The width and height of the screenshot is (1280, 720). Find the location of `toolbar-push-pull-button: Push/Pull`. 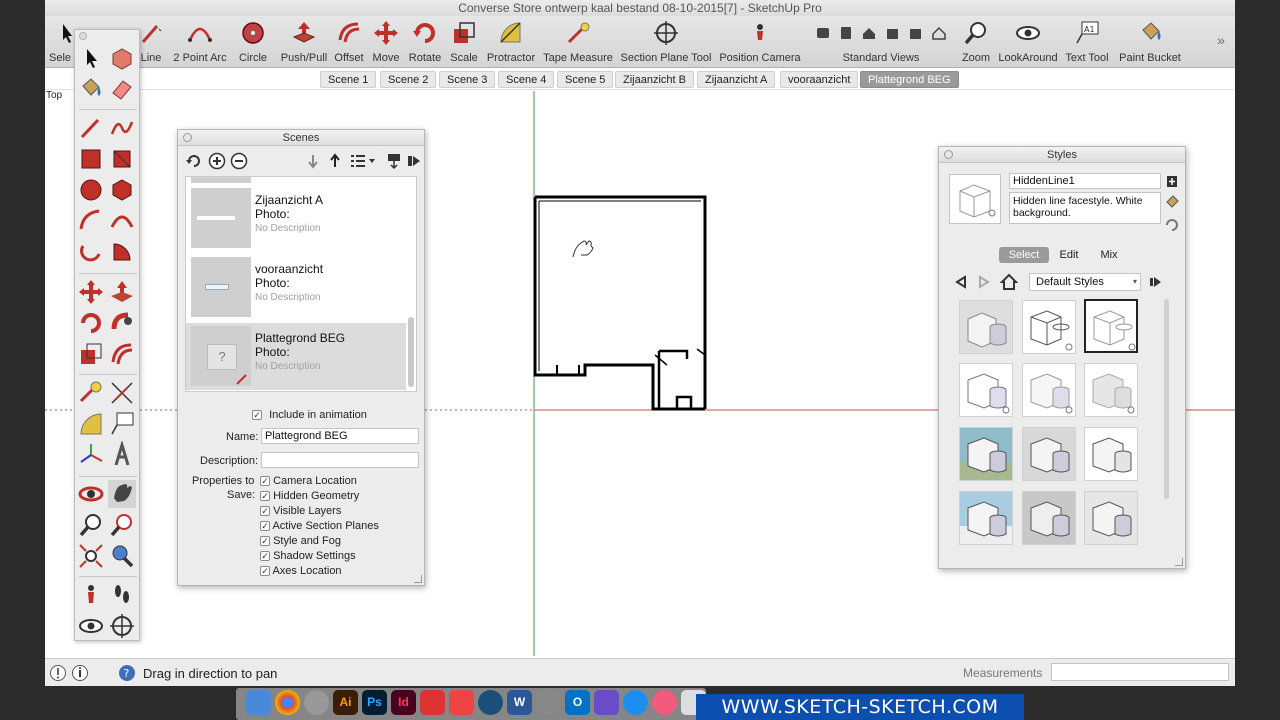

toolbar-push-pull-button: Push/Pull is located at coordinates (304, 42).